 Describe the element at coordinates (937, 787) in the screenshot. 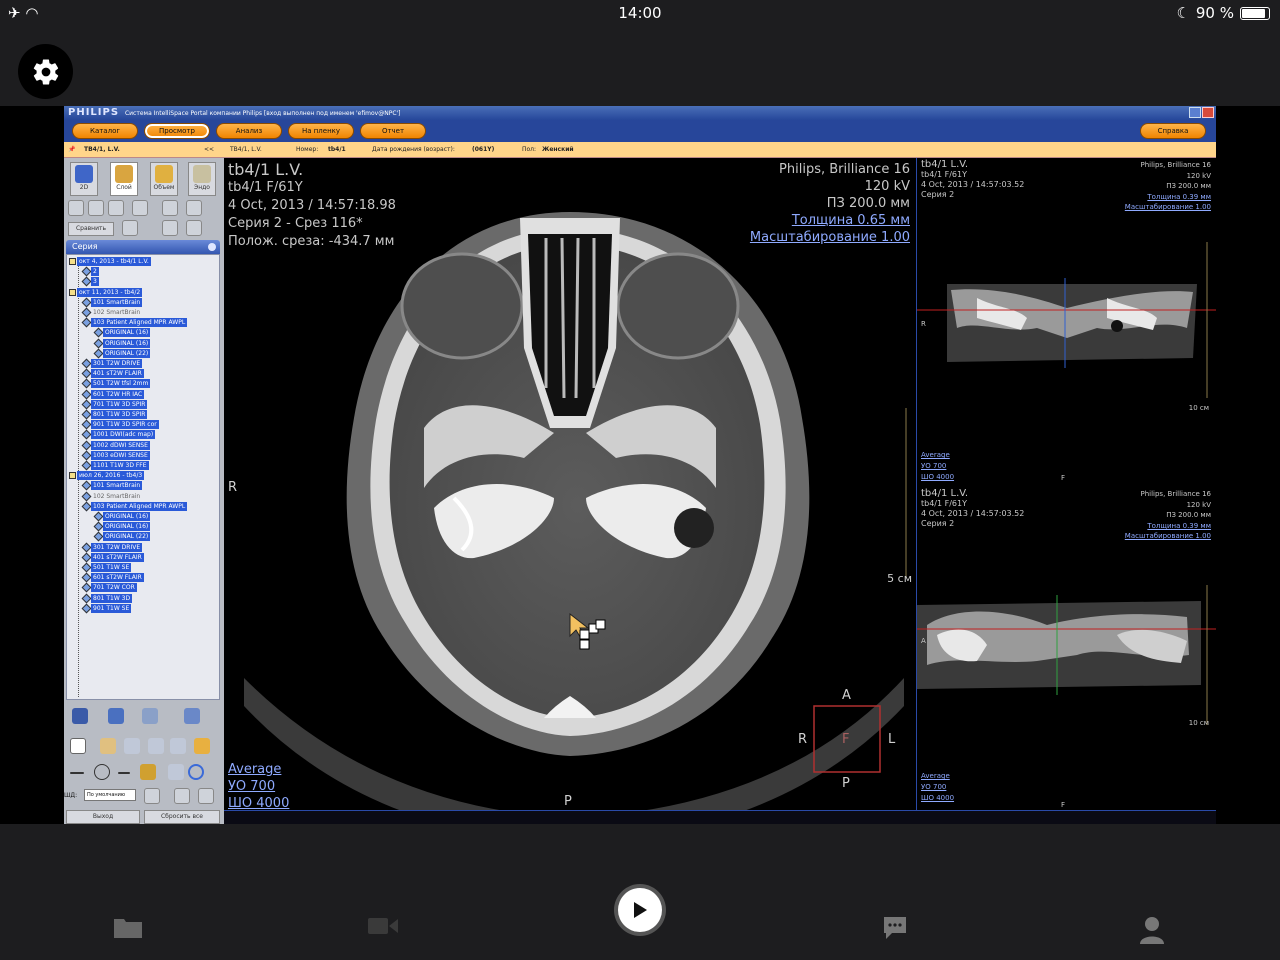

I see `sagittal-window-level: УО 700` at that location.